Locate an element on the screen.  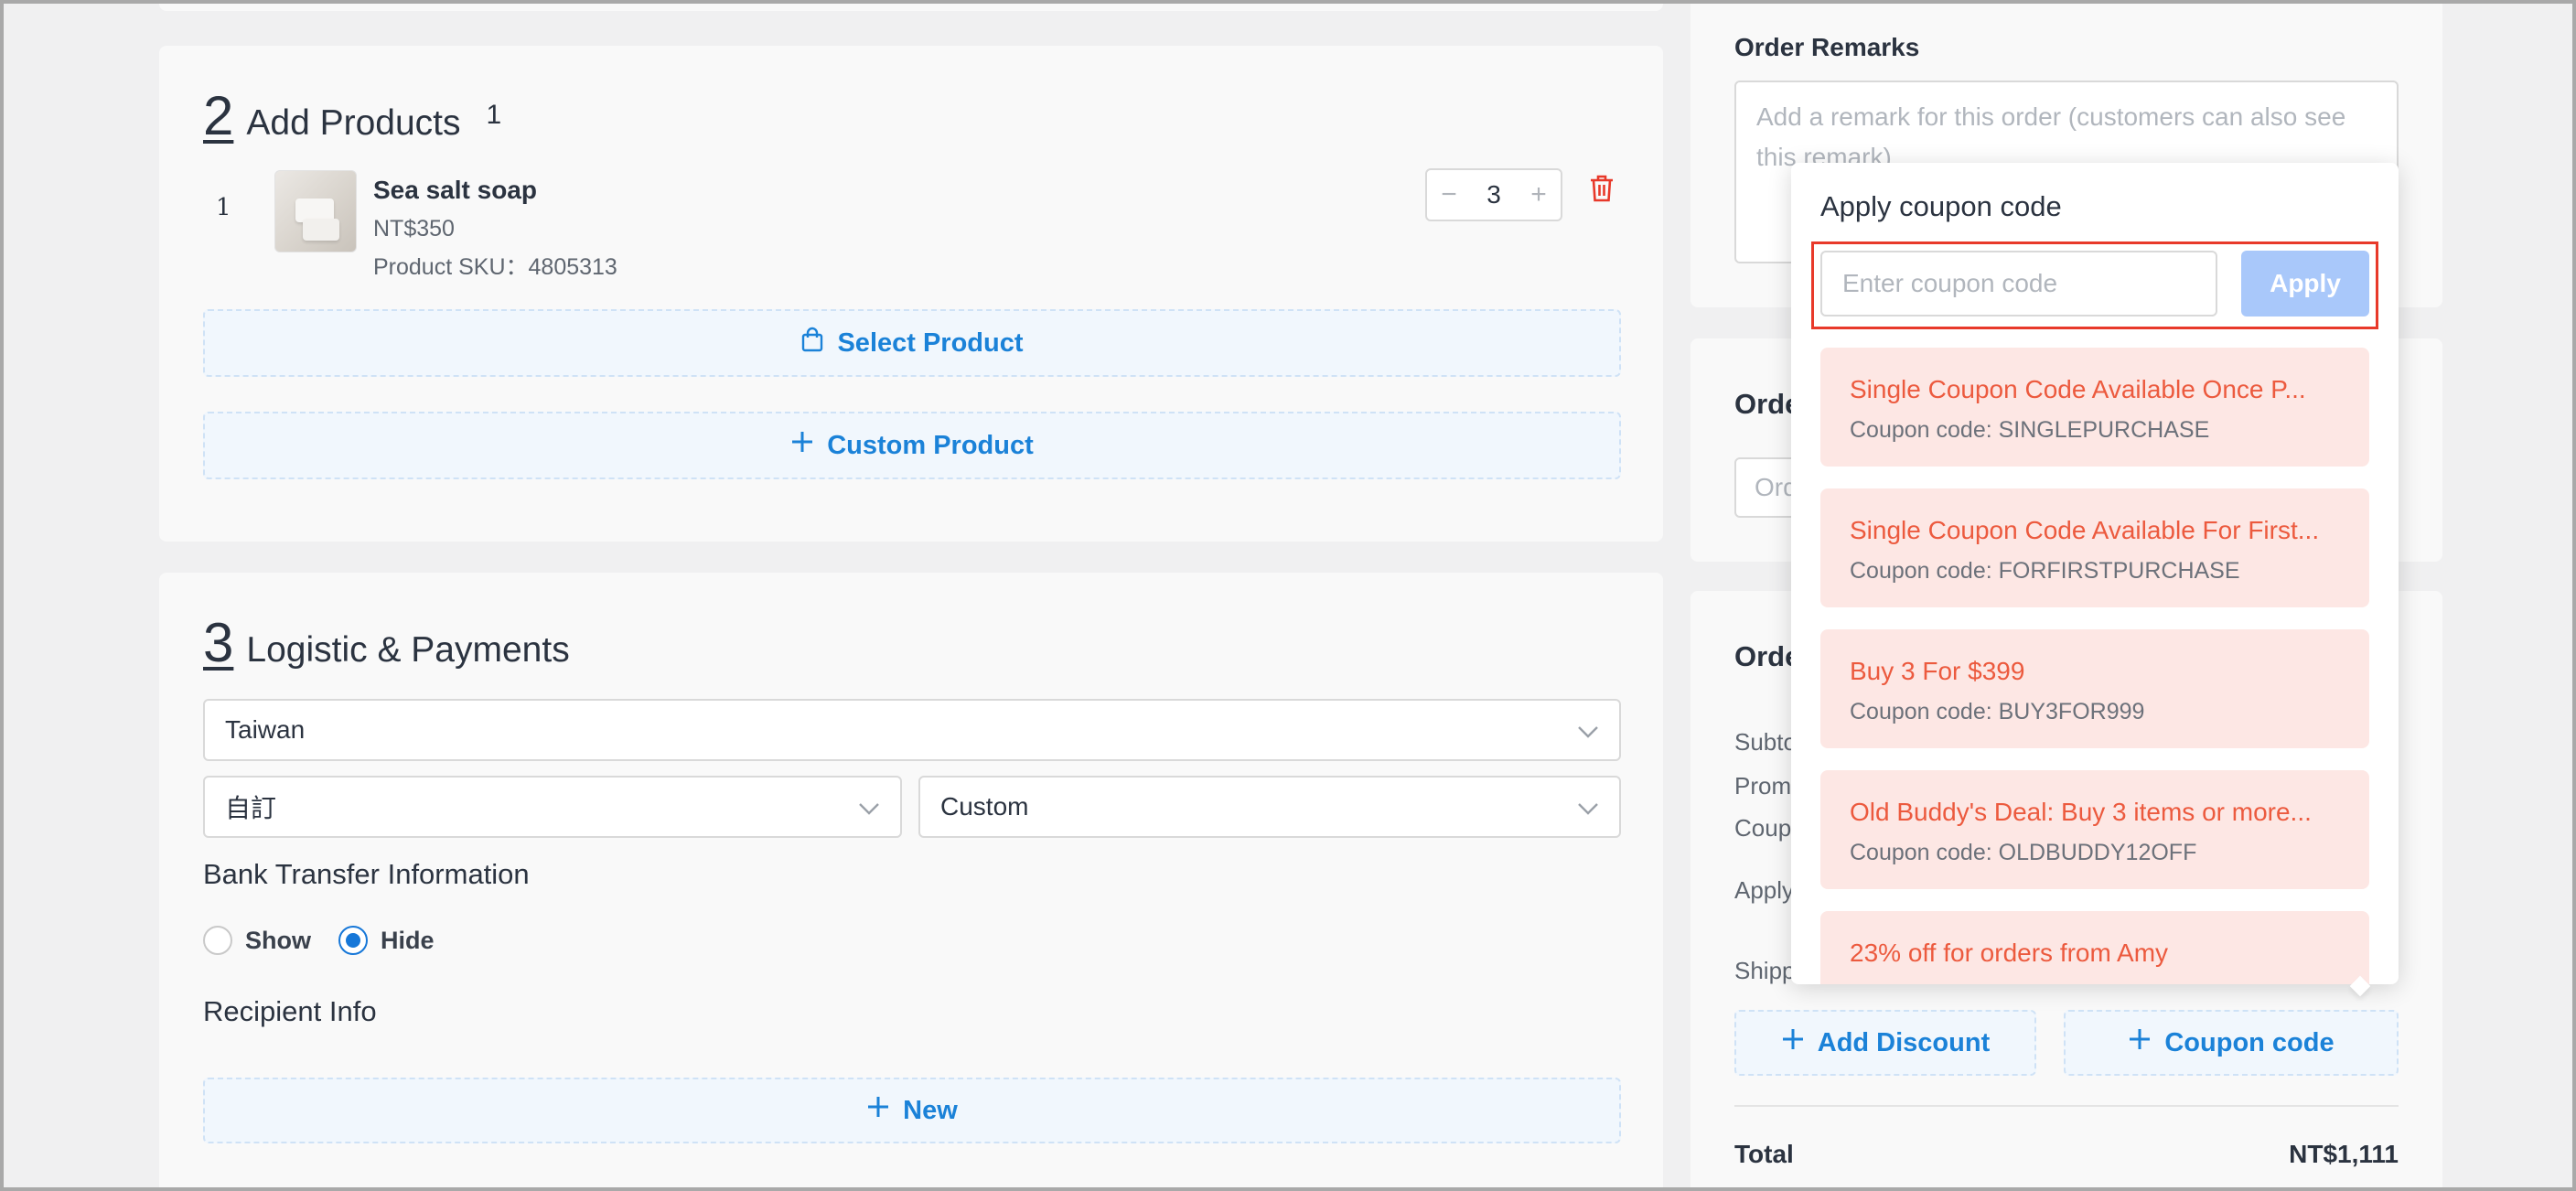
summary-row-subtotal: Subto is located at coordinates (1766, 742).